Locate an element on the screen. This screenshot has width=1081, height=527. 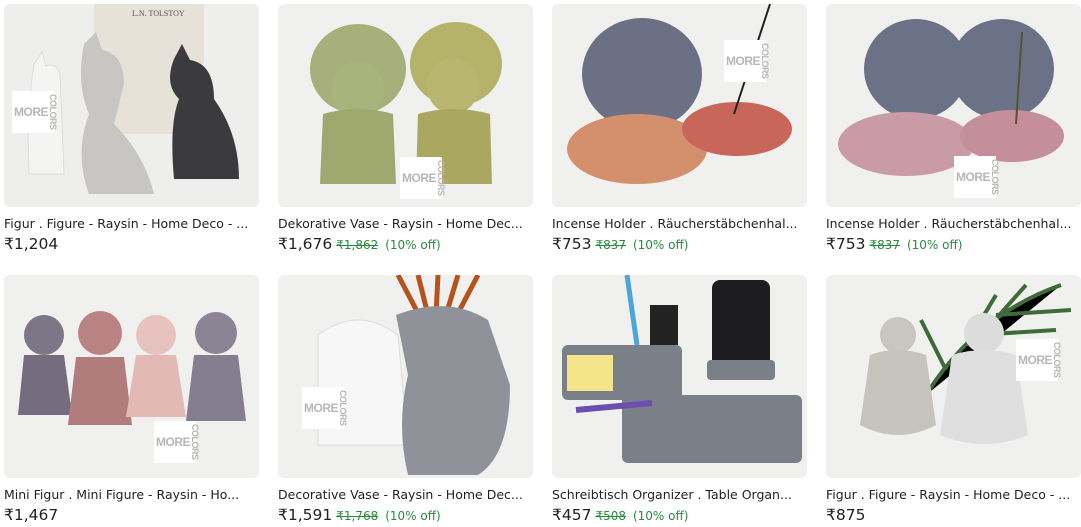
product-price: ₹457 is located at coordinates (572, 515).